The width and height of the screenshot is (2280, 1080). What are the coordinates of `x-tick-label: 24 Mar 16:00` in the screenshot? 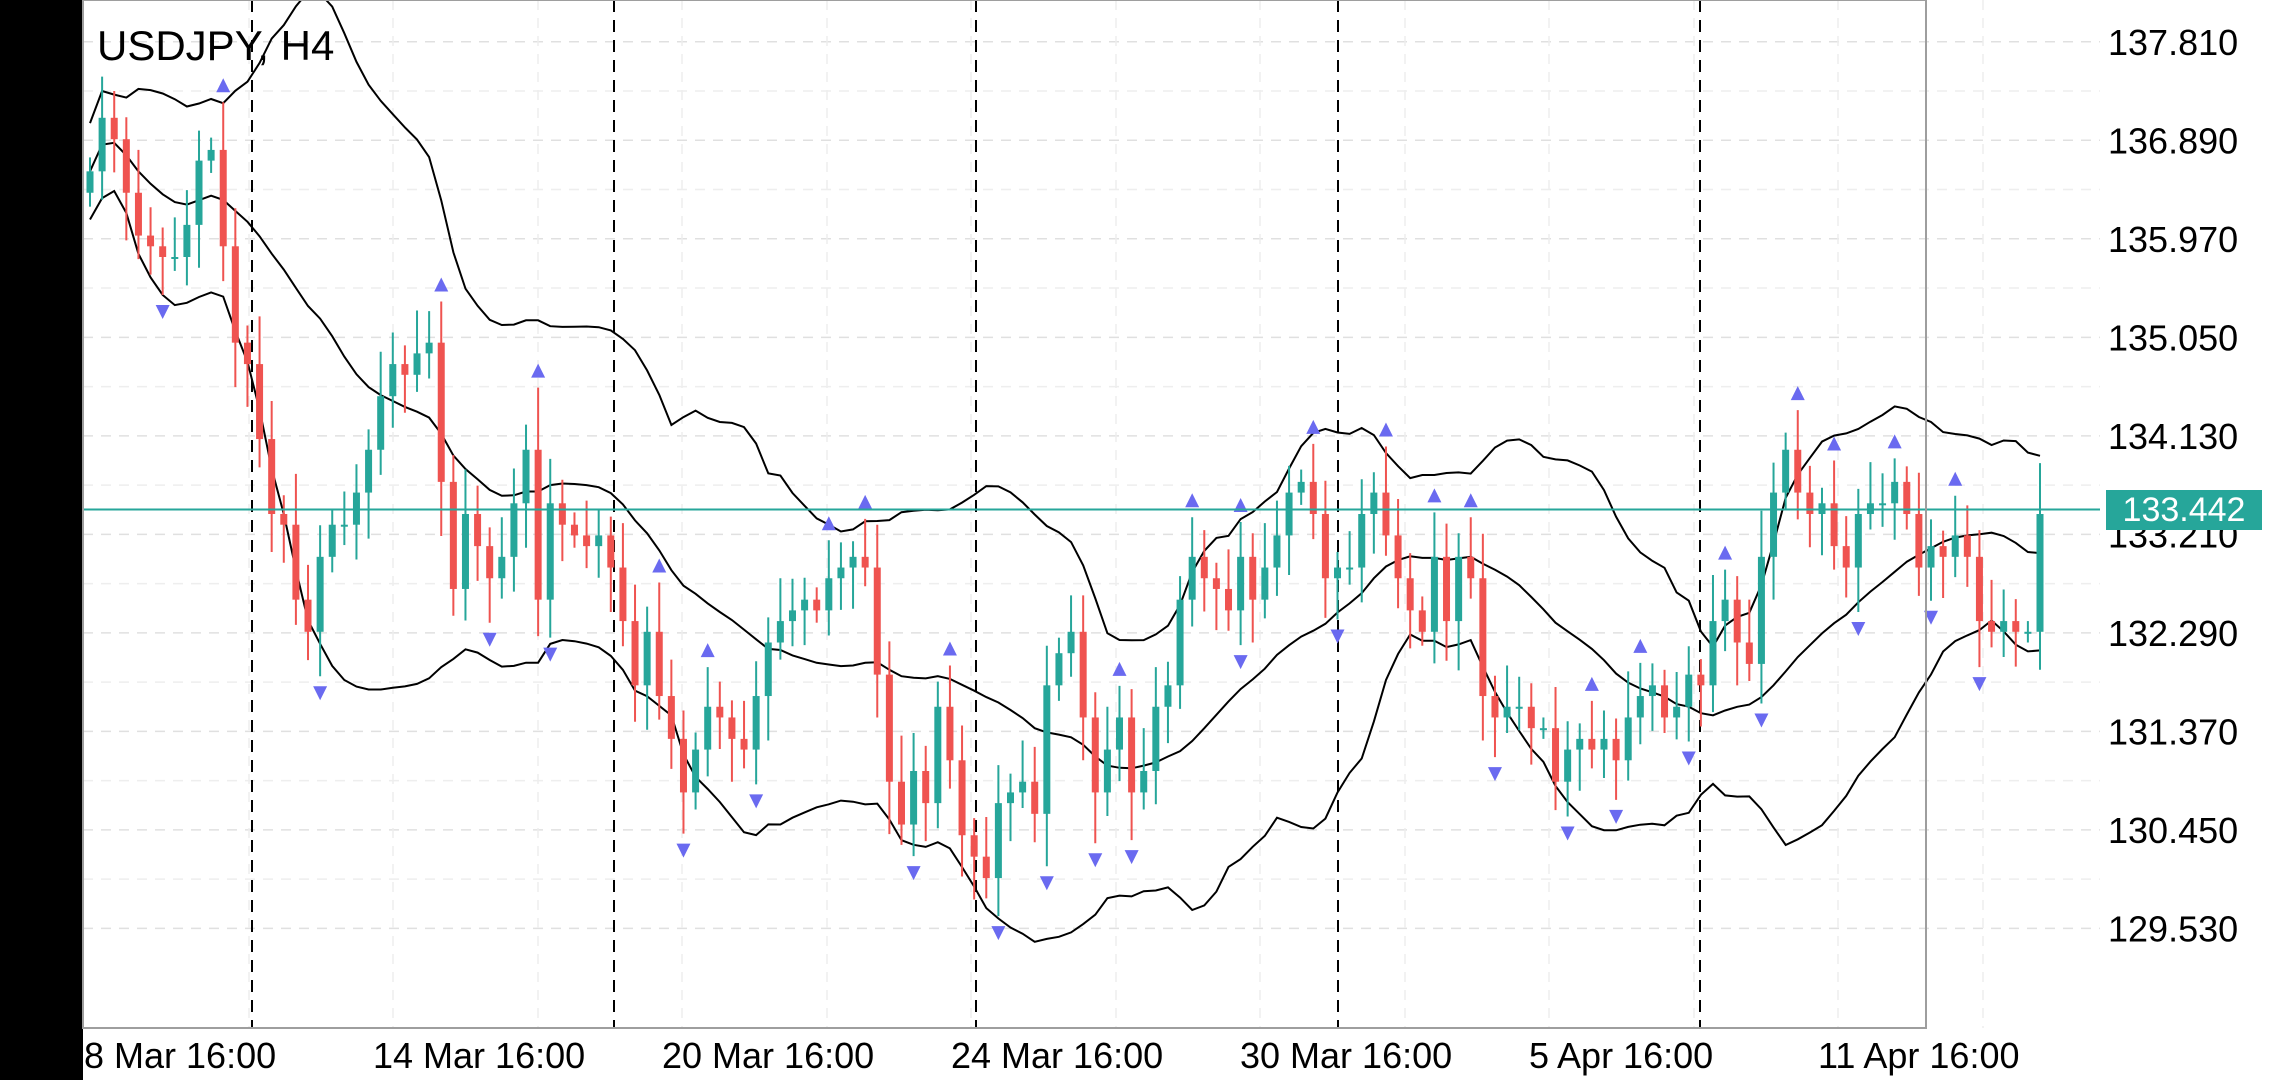 It's located at (1057, 1055).